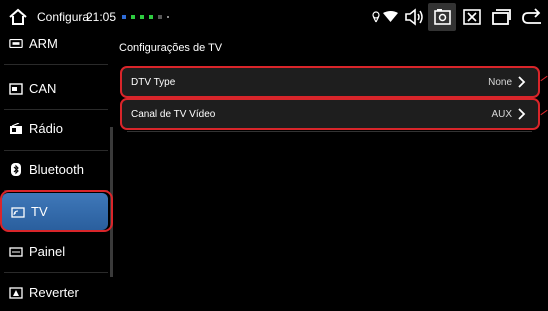  I want to click on sidebar-item-label: Rádio, so click(46, 128).